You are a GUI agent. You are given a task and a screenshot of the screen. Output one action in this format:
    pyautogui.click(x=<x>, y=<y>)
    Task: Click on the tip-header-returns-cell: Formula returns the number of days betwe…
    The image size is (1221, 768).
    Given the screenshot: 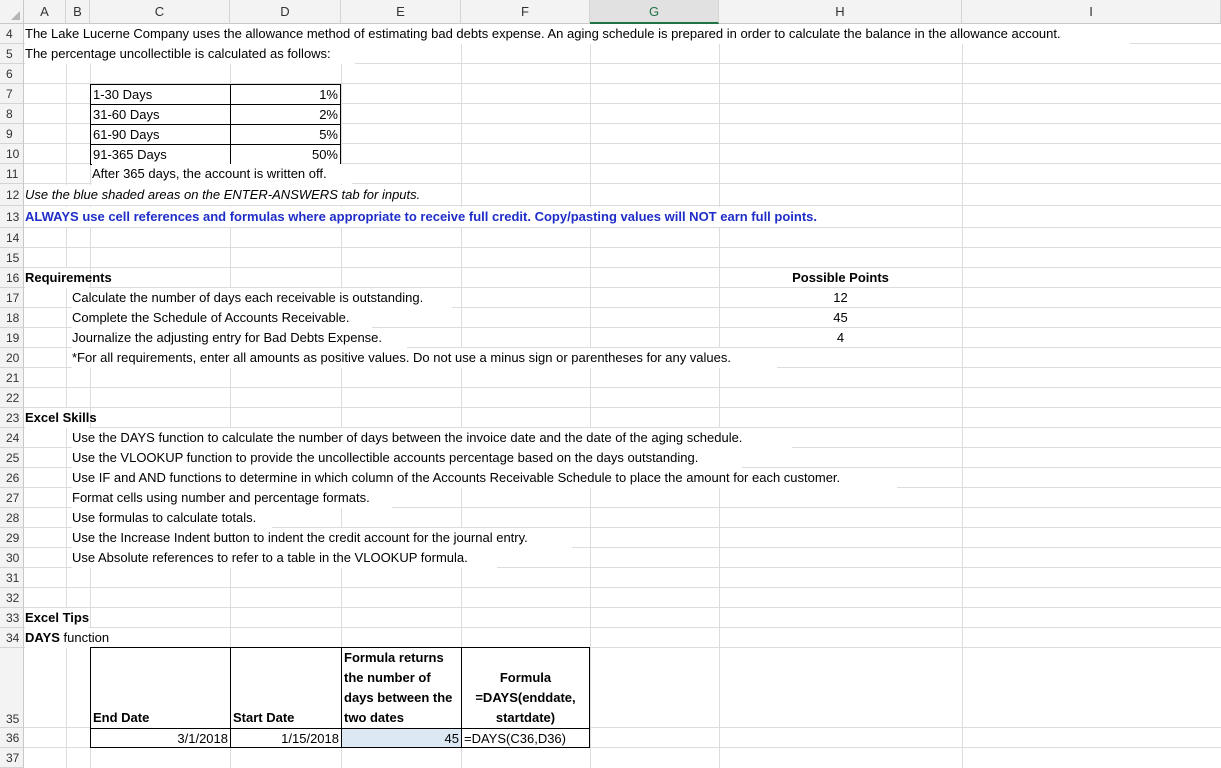 What is the action you would take?
    pyautogui.click(x=401, y=688)
    